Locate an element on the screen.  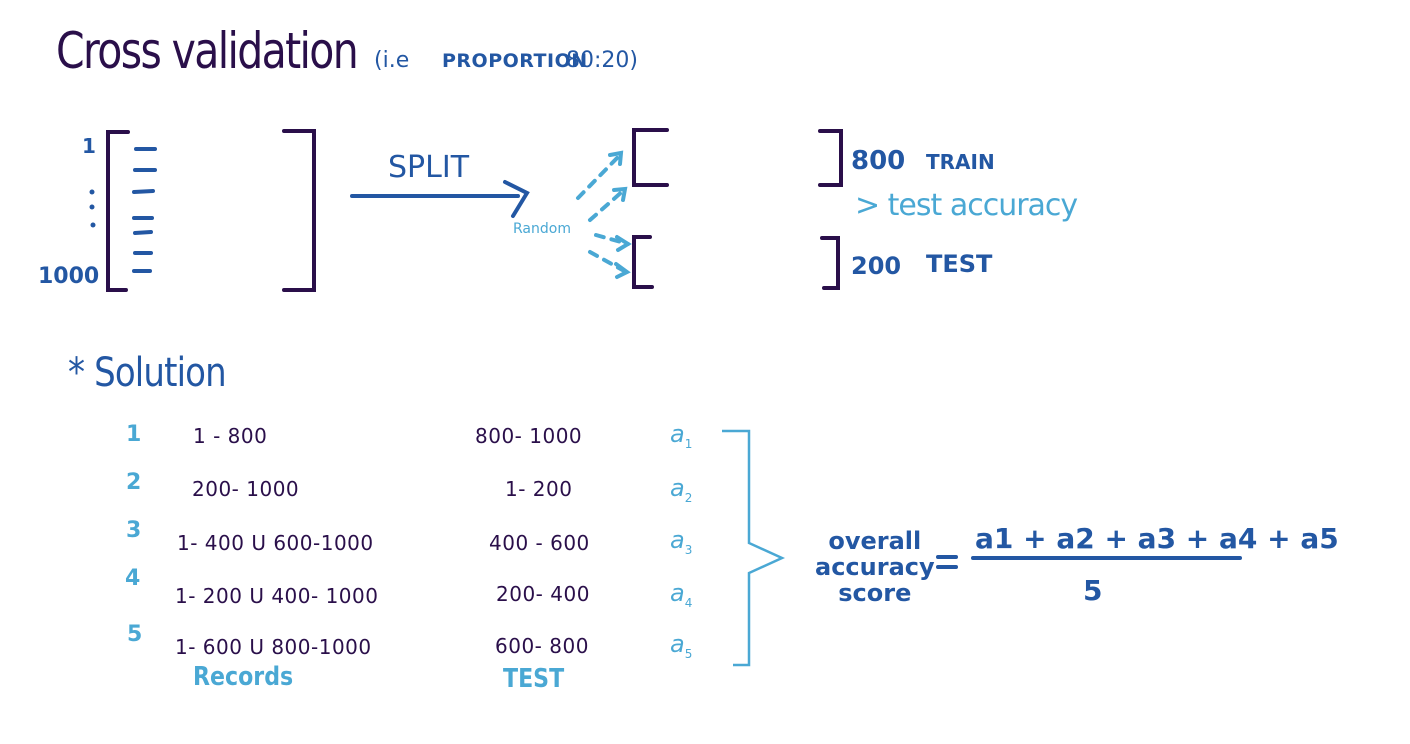
accuracy-subscript: 4 is located at coordinates (688, 602).